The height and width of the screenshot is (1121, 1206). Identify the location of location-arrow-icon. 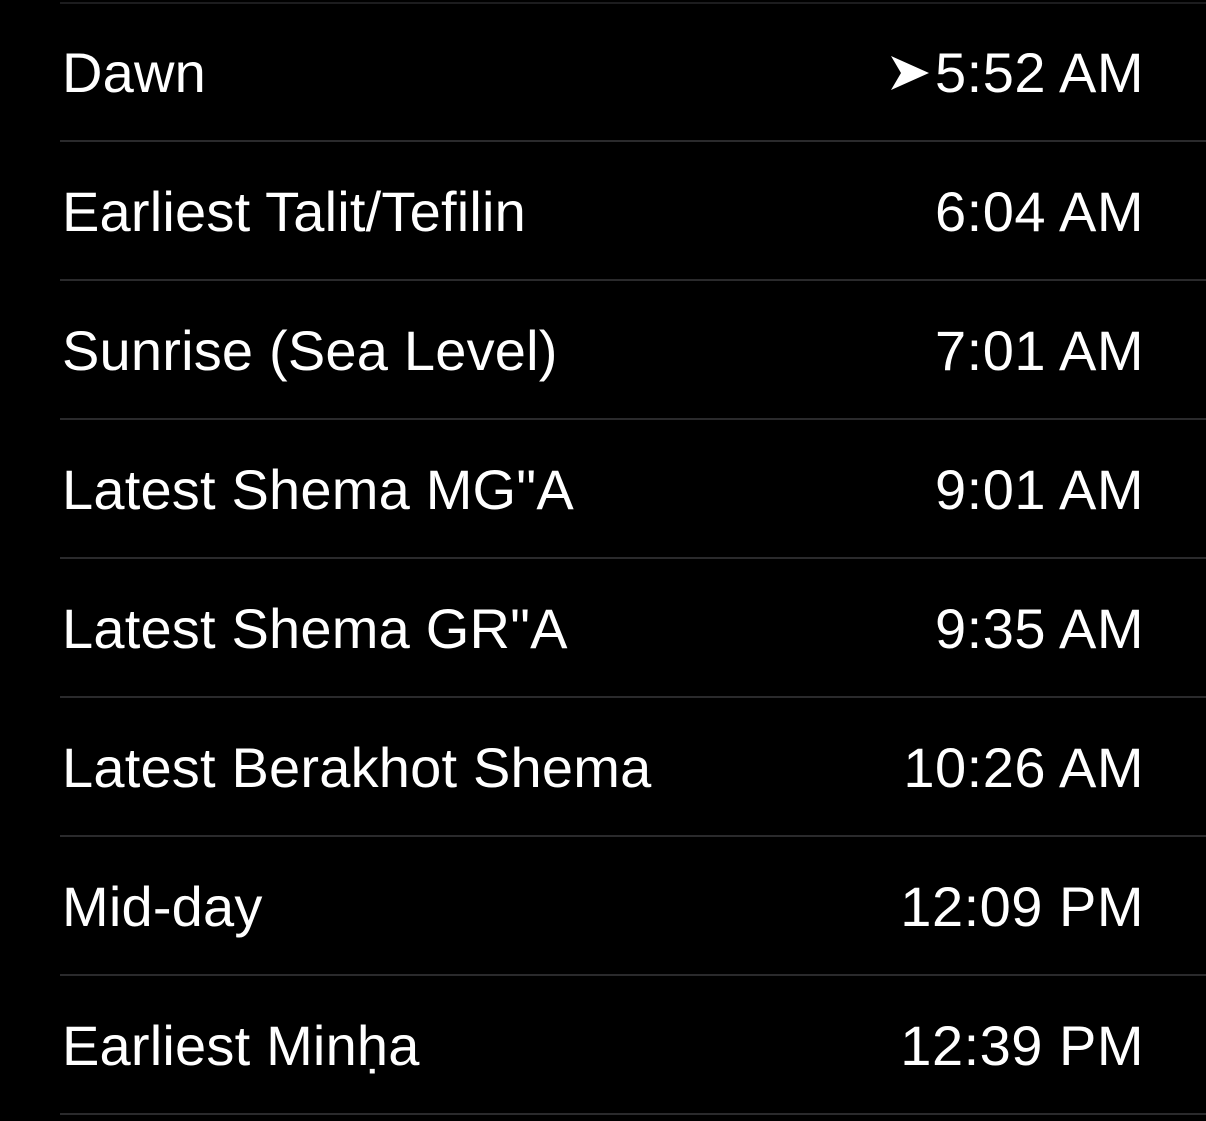
(910, 73).